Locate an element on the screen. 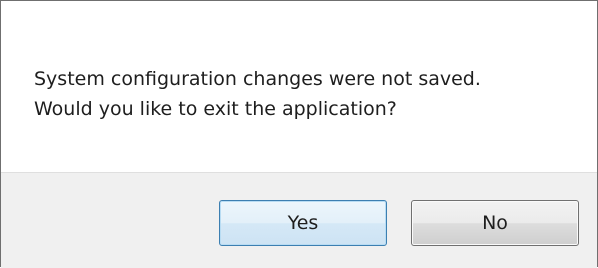 This screenshot has height=268, width=598. no-button: No is located at coordinates (495, 223).